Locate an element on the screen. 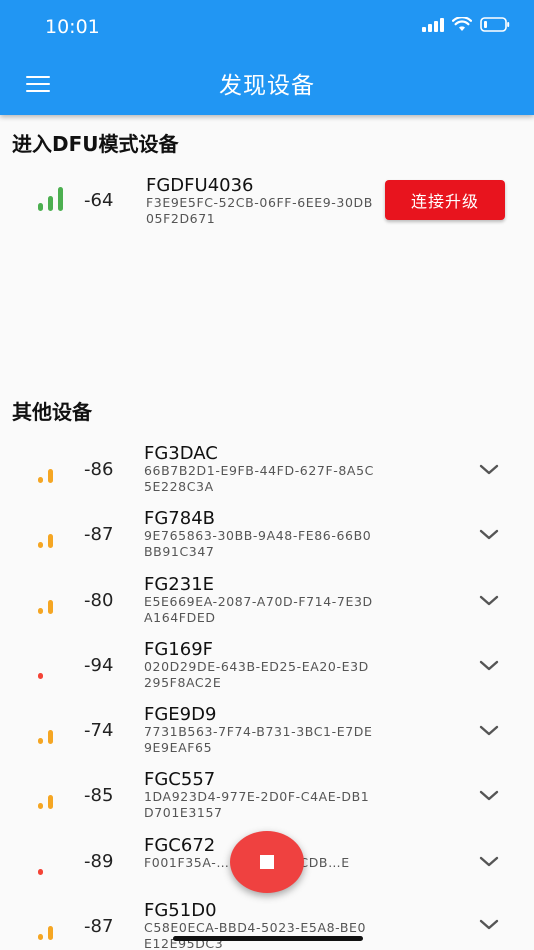 Image resolution: width=534 pixels, height=950 pixels. device-id: F3E9E5FC-52CB-06FF-6EE9-30DB05F2D671 is located at coordinates (259, 210).